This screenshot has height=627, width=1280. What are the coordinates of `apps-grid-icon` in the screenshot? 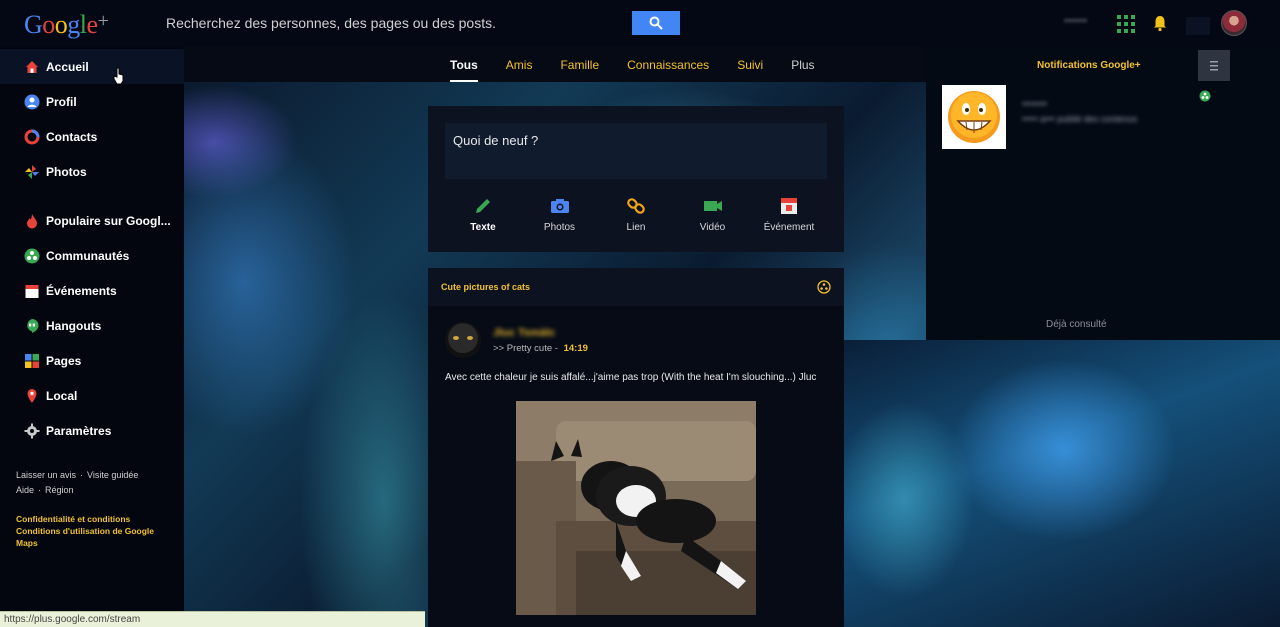 It's located at (1126, 24).